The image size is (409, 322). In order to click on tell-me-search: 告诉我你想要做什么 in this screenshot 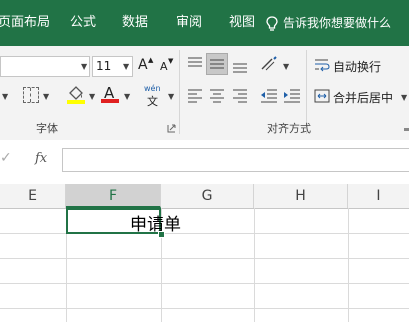, I will do `click(337, 23)`.